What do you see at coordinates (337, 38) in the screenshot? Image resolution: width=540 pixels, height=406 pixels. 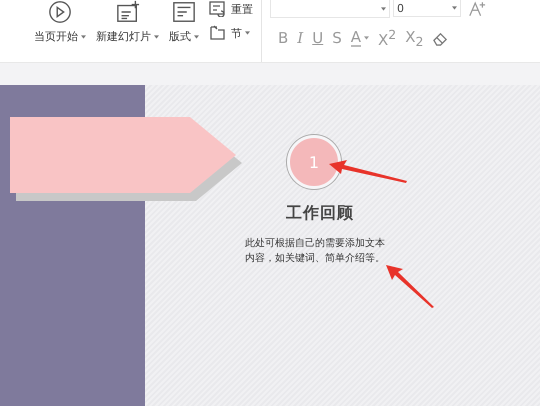 I see `format-button: S` at bounding box center [337, 38].